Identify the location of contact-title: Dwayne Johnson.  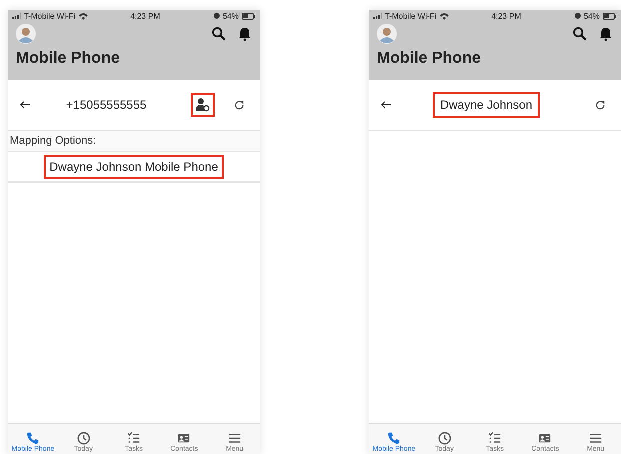
(486, 105).